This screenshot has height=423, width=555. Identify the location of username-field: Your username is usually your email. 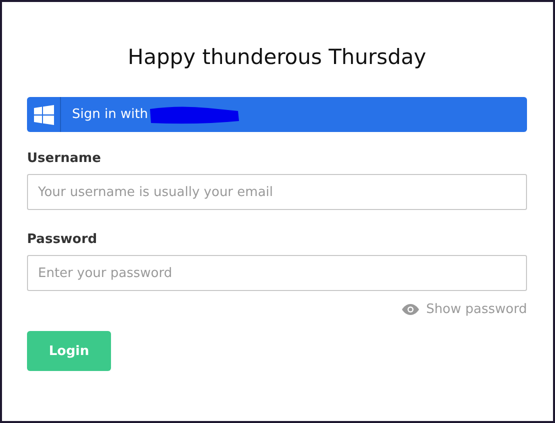
(277, 192).